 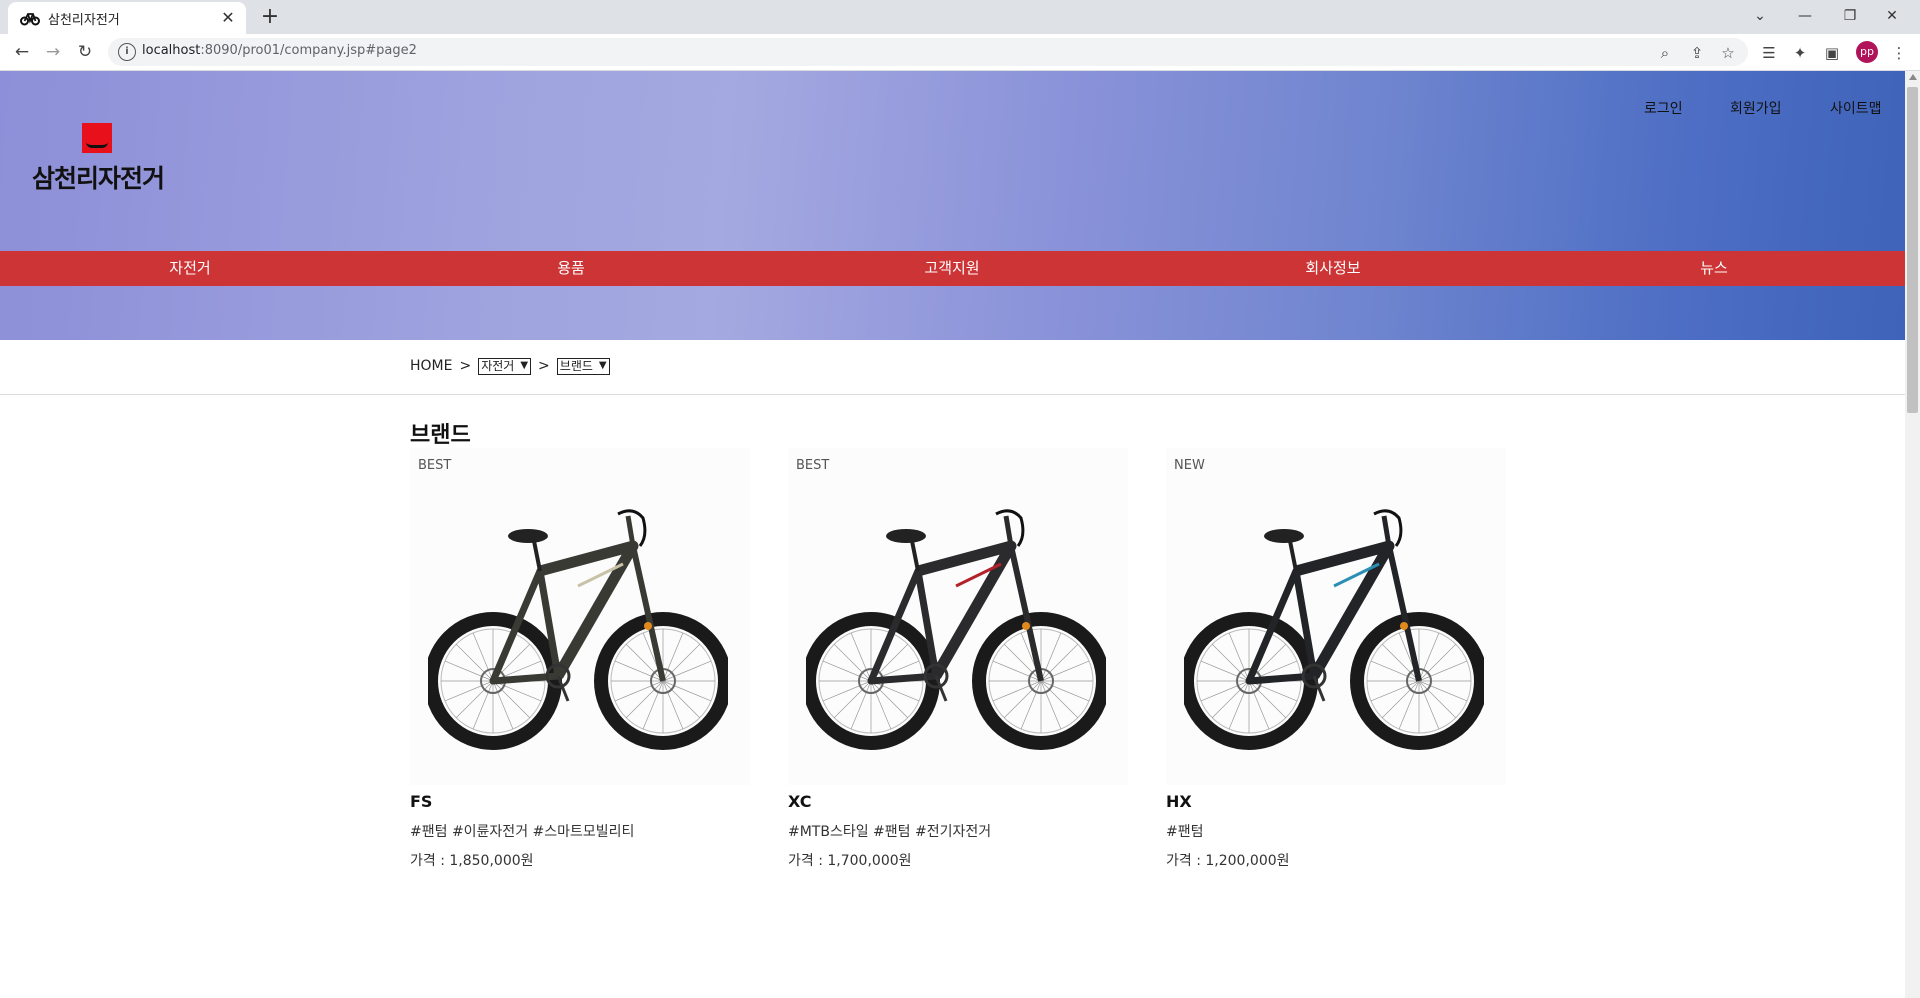 What do you see at coordinates (1805, 16) in the screenshot?
I see `minimize-button: —` at bounding box center [1805, 16].